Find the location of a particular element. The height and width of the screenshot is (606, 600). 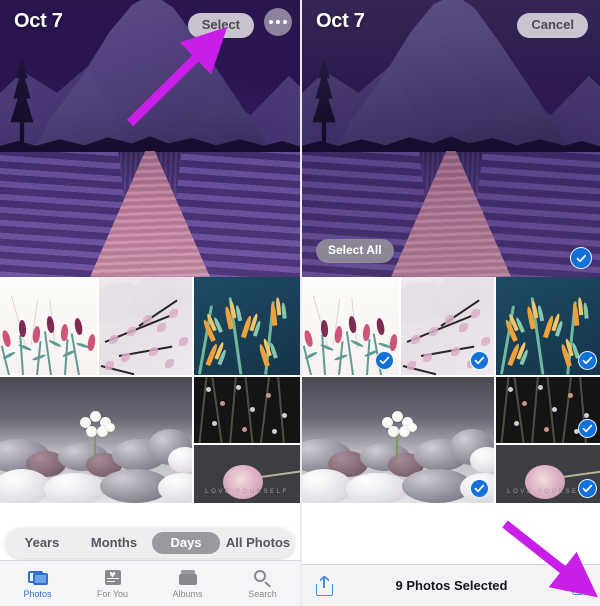

tab-search-label: Search is located at coordinates (262, 593).